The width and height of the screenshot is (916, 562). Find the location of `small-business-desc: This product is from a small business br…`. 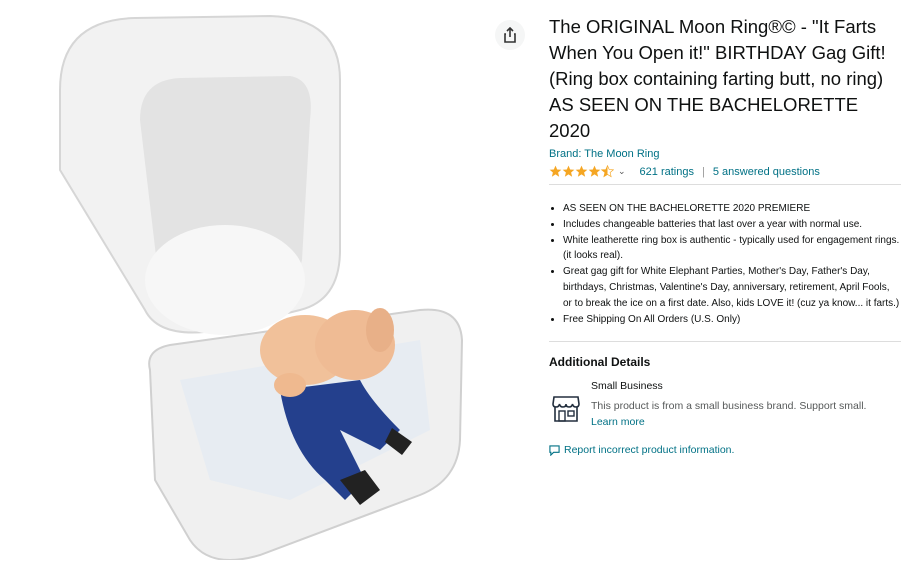

small-business-desc: This product is from a small business br… is located at coordinates (728, 414).